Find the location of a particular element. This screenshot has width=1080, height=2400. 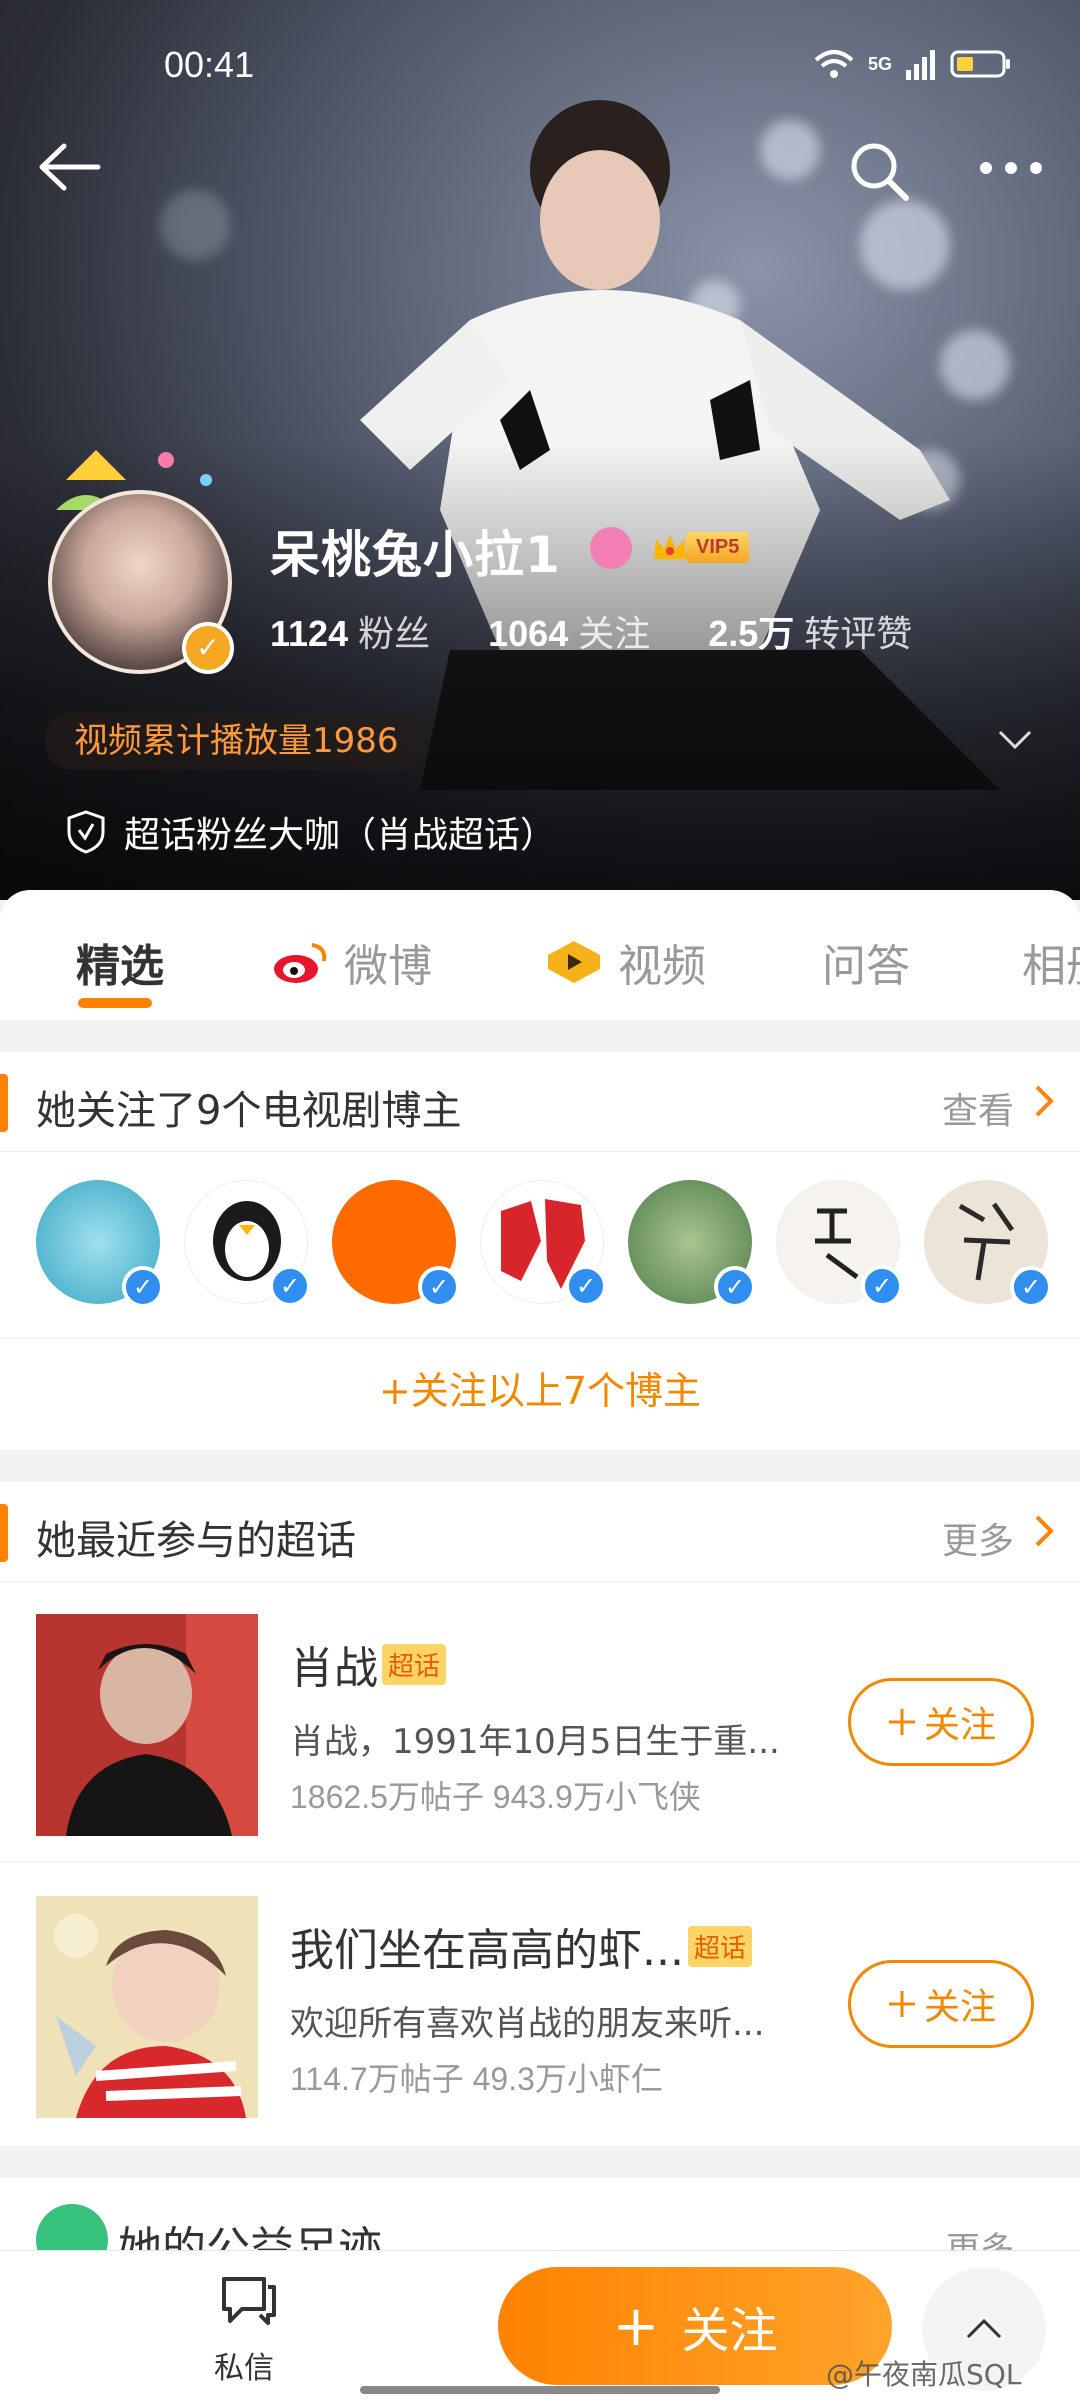

status-bar: 00:41 5G is located at coordinates (540, 69).